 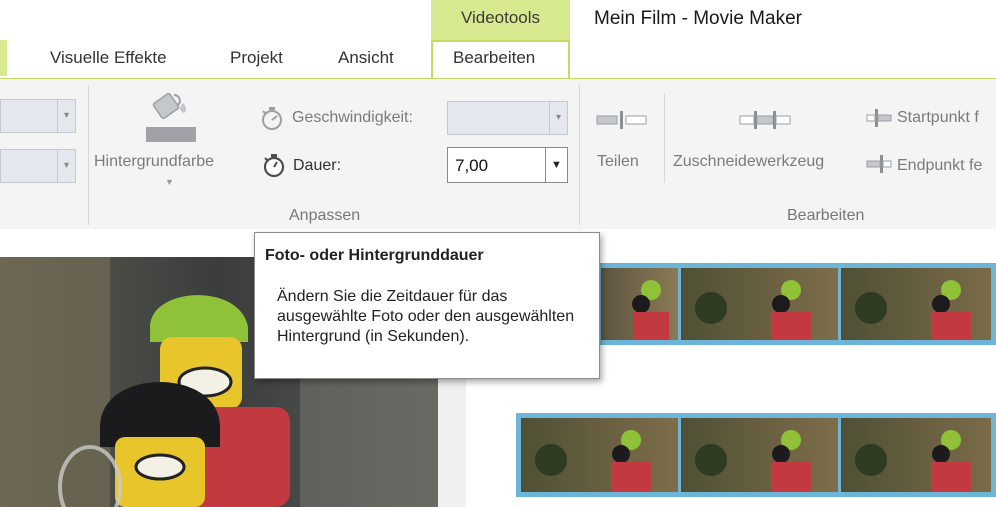 I want to click on timer-icon, so click(x=274, y=165).